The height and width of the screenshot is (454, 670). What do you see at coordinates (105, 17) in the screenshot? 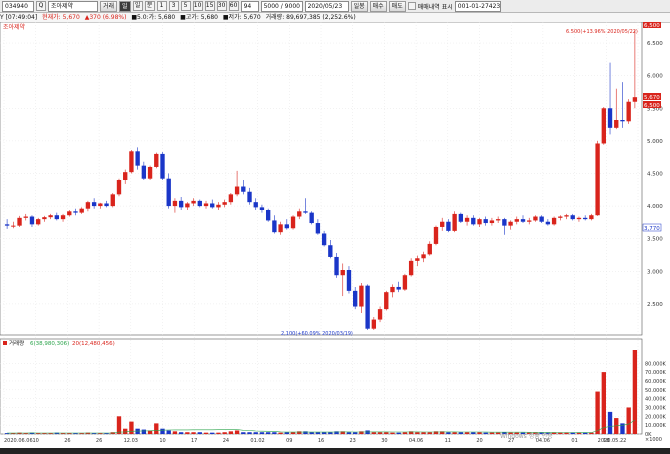
I see `price-change: ▲370 (6.98%)` at bounding box center [105, 17].